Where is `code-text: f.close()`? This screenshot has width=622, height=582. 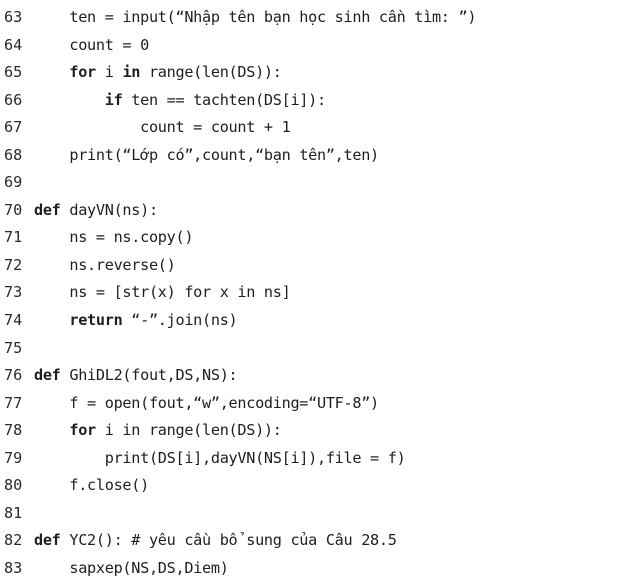
code-text: f.close() is located at coordinates (109, 485).